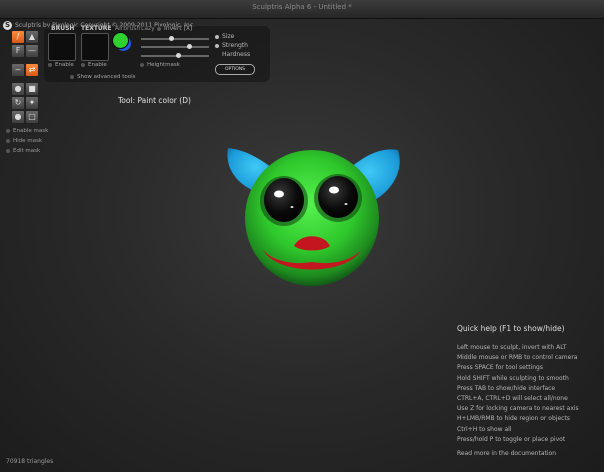  I want to click on triangle-count: 70918 triangles, so click(30, 461).